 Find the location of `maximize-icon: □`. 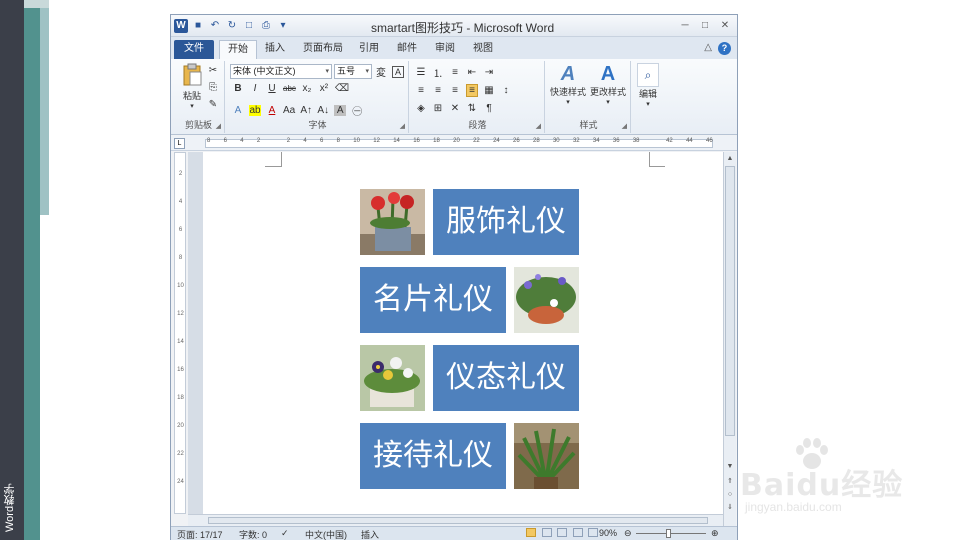

maximize-icon: □ is located at coordinates (705, 25).